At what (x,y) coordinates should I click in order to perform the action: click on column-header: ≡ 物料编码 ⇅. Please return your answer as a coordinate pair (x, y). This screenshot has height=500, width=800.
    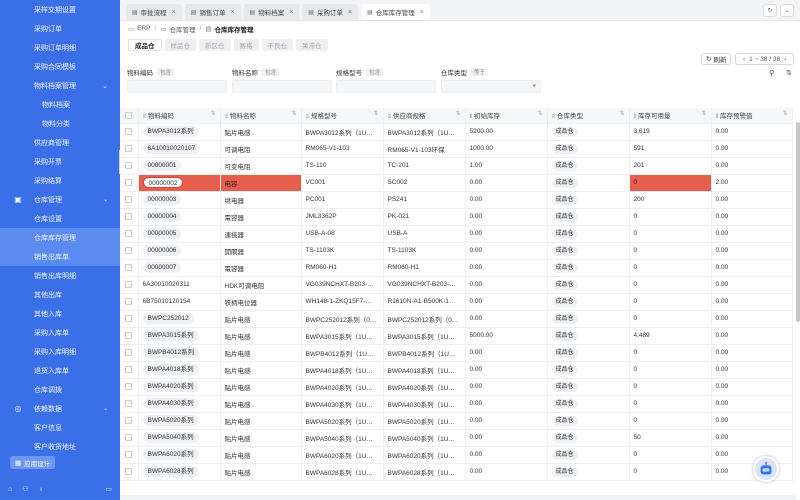
    Looking at the image, I should click on (179, 116).